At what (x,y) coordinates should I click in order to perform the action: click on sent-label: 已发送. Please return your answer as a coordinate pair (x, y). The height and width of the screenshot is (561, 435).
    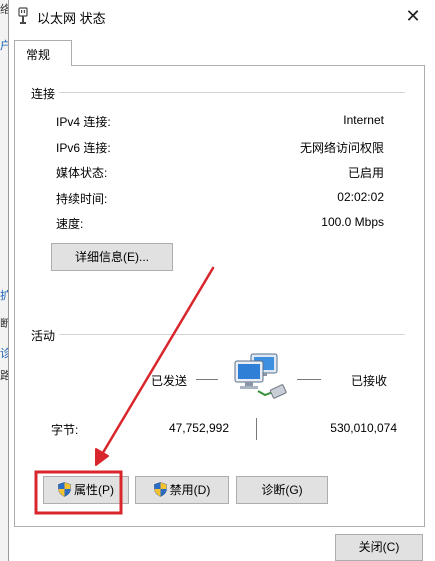
    Looking at the image, I should click on (169, 381).